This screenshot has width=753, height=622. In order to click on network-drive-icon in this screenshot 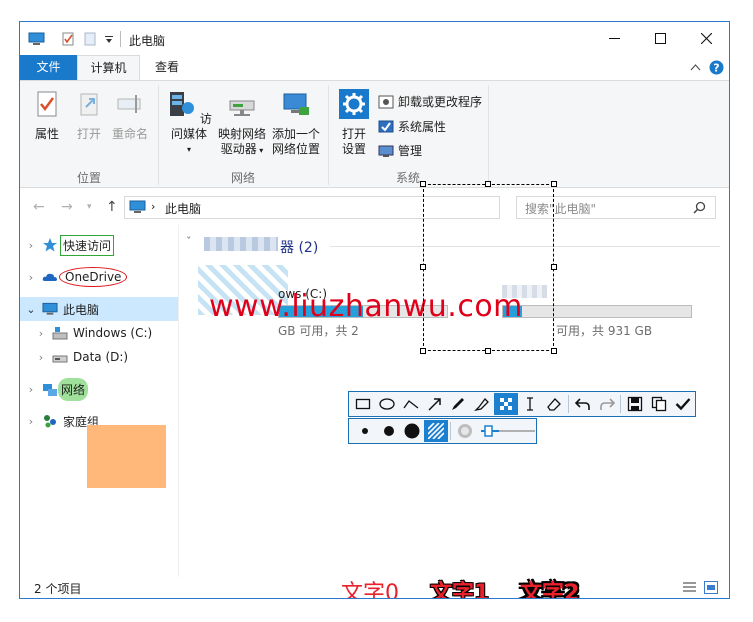, I will do `click(242, 108)`.